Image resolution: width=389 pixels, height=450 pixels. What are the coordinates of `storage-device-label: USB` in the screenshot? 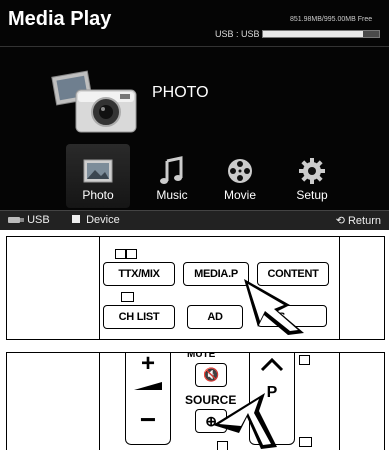 It's located at (237, 34).